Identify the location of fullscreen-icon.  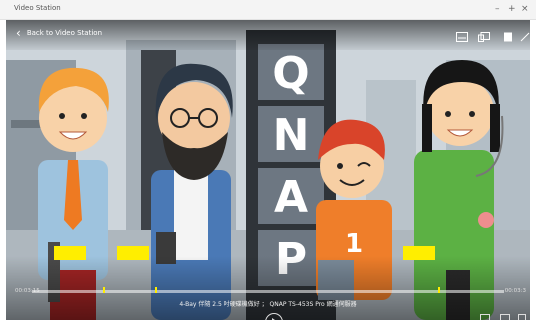
(525, 34).